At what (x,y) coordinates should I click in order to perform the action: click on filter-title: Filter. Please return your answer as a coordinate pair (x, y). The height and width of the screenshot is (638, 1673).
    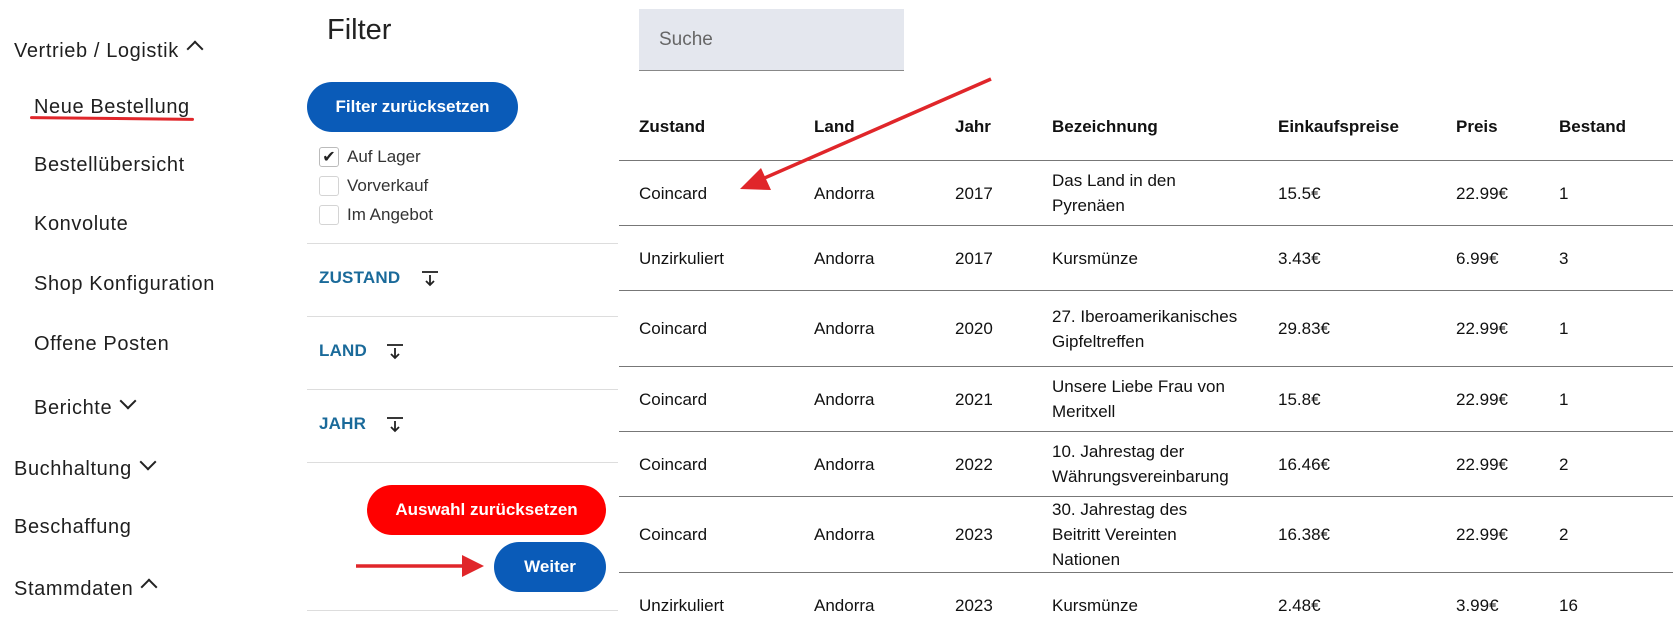
    Looking at the image, I should click on (359, 30).